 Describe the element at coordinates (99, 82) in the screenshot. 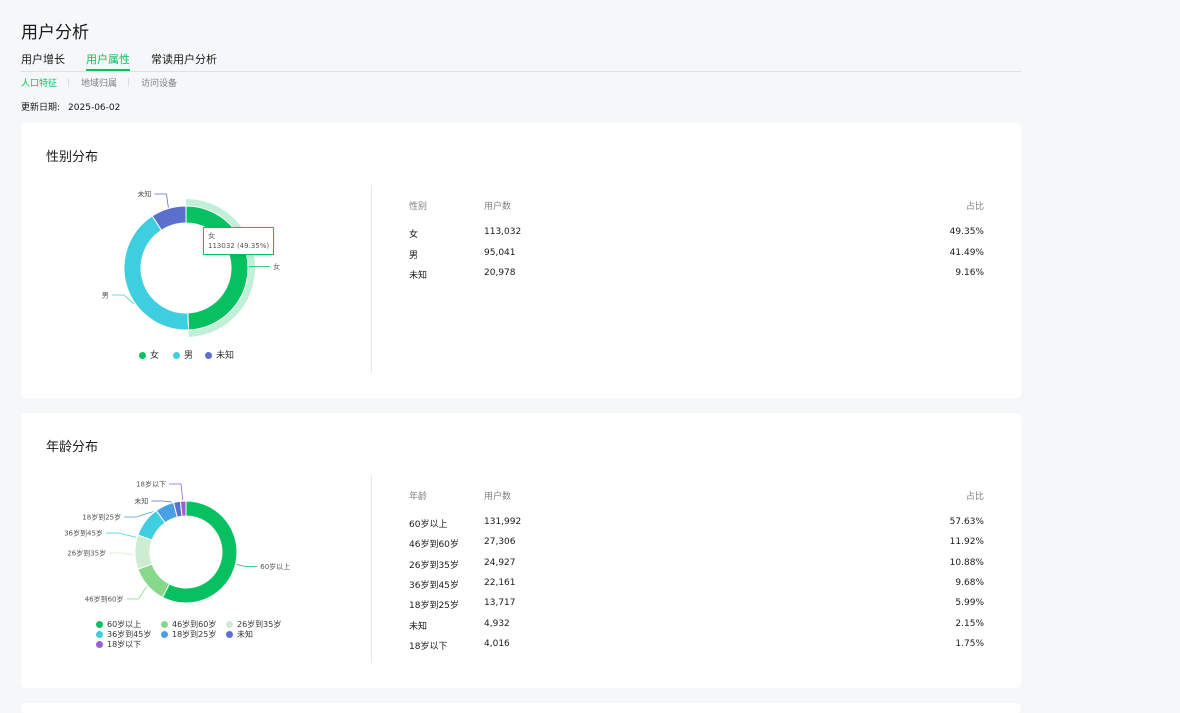

I see `subtab-region: 地域归属` at that location.